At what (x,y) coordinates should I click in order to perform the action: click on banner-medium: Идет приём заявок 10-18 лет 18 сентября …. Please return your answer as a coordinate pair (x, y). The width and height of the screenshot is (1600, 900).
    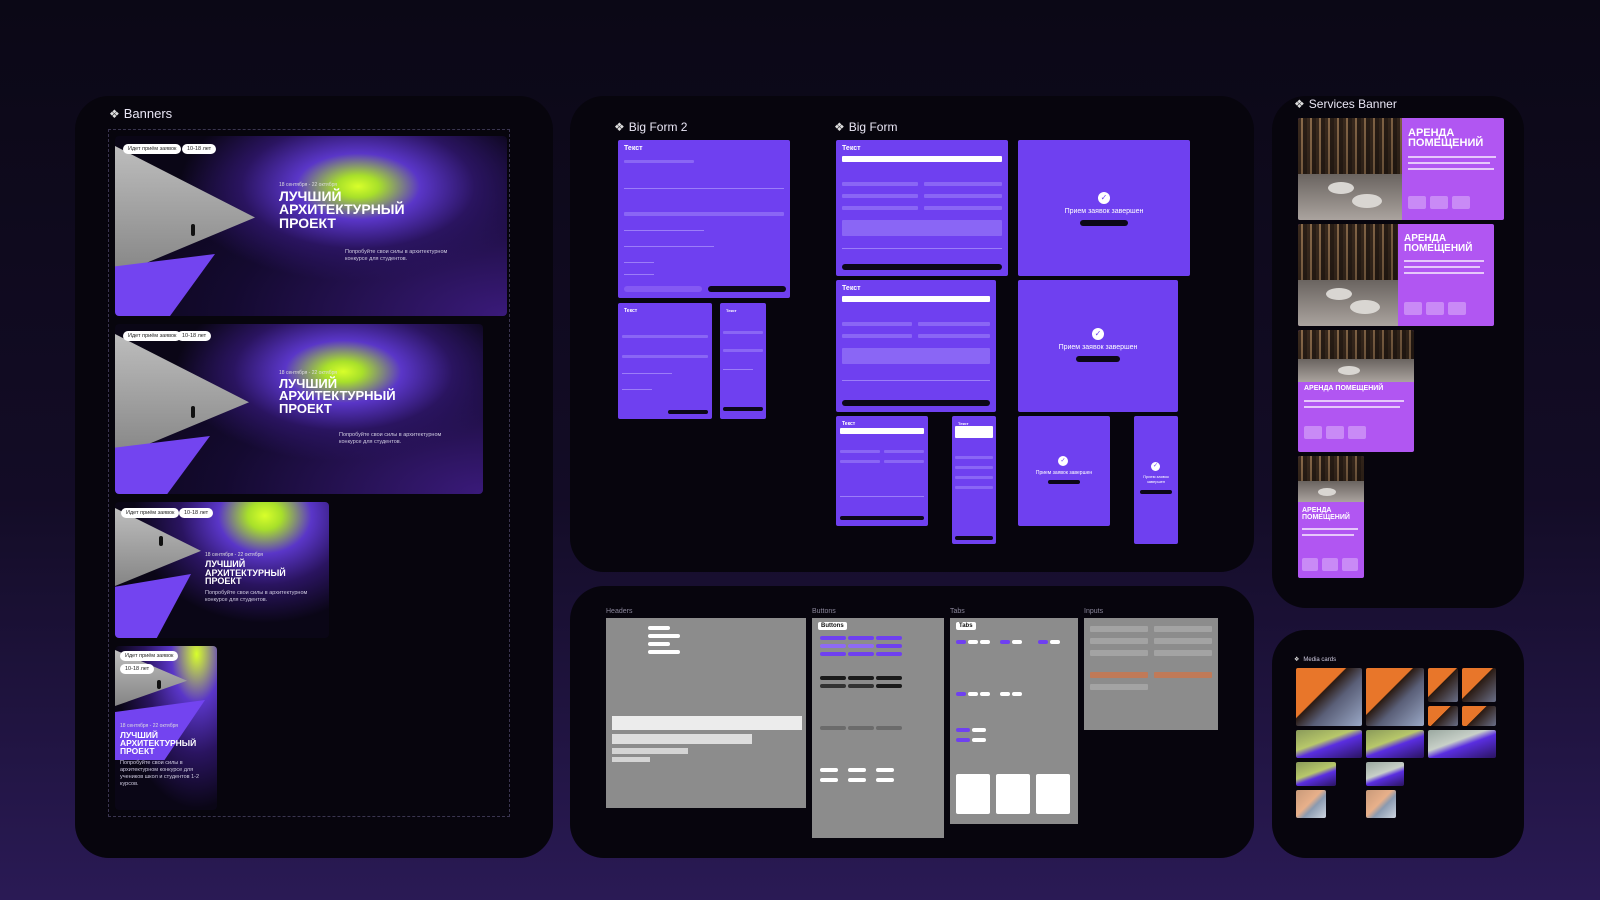
    Looking at the image, I should click on (299, 409).